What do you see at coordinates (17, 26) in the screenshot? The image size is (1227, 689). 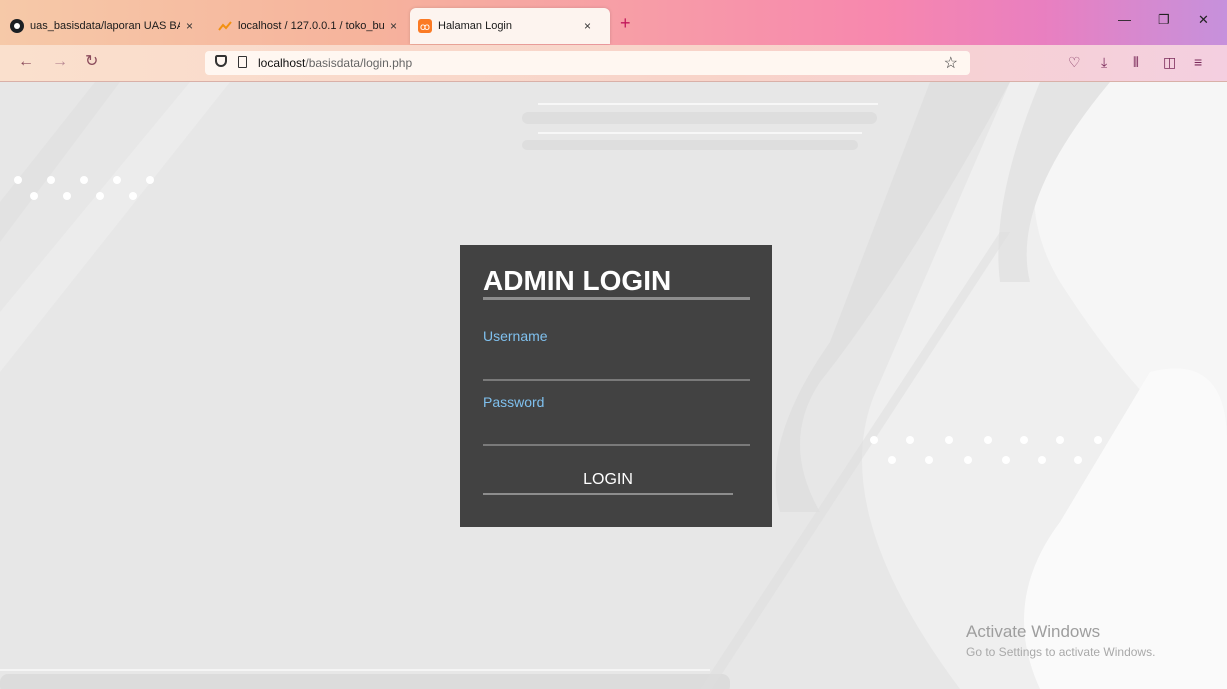 I see `github-icon` at bounding box center [17, 26].